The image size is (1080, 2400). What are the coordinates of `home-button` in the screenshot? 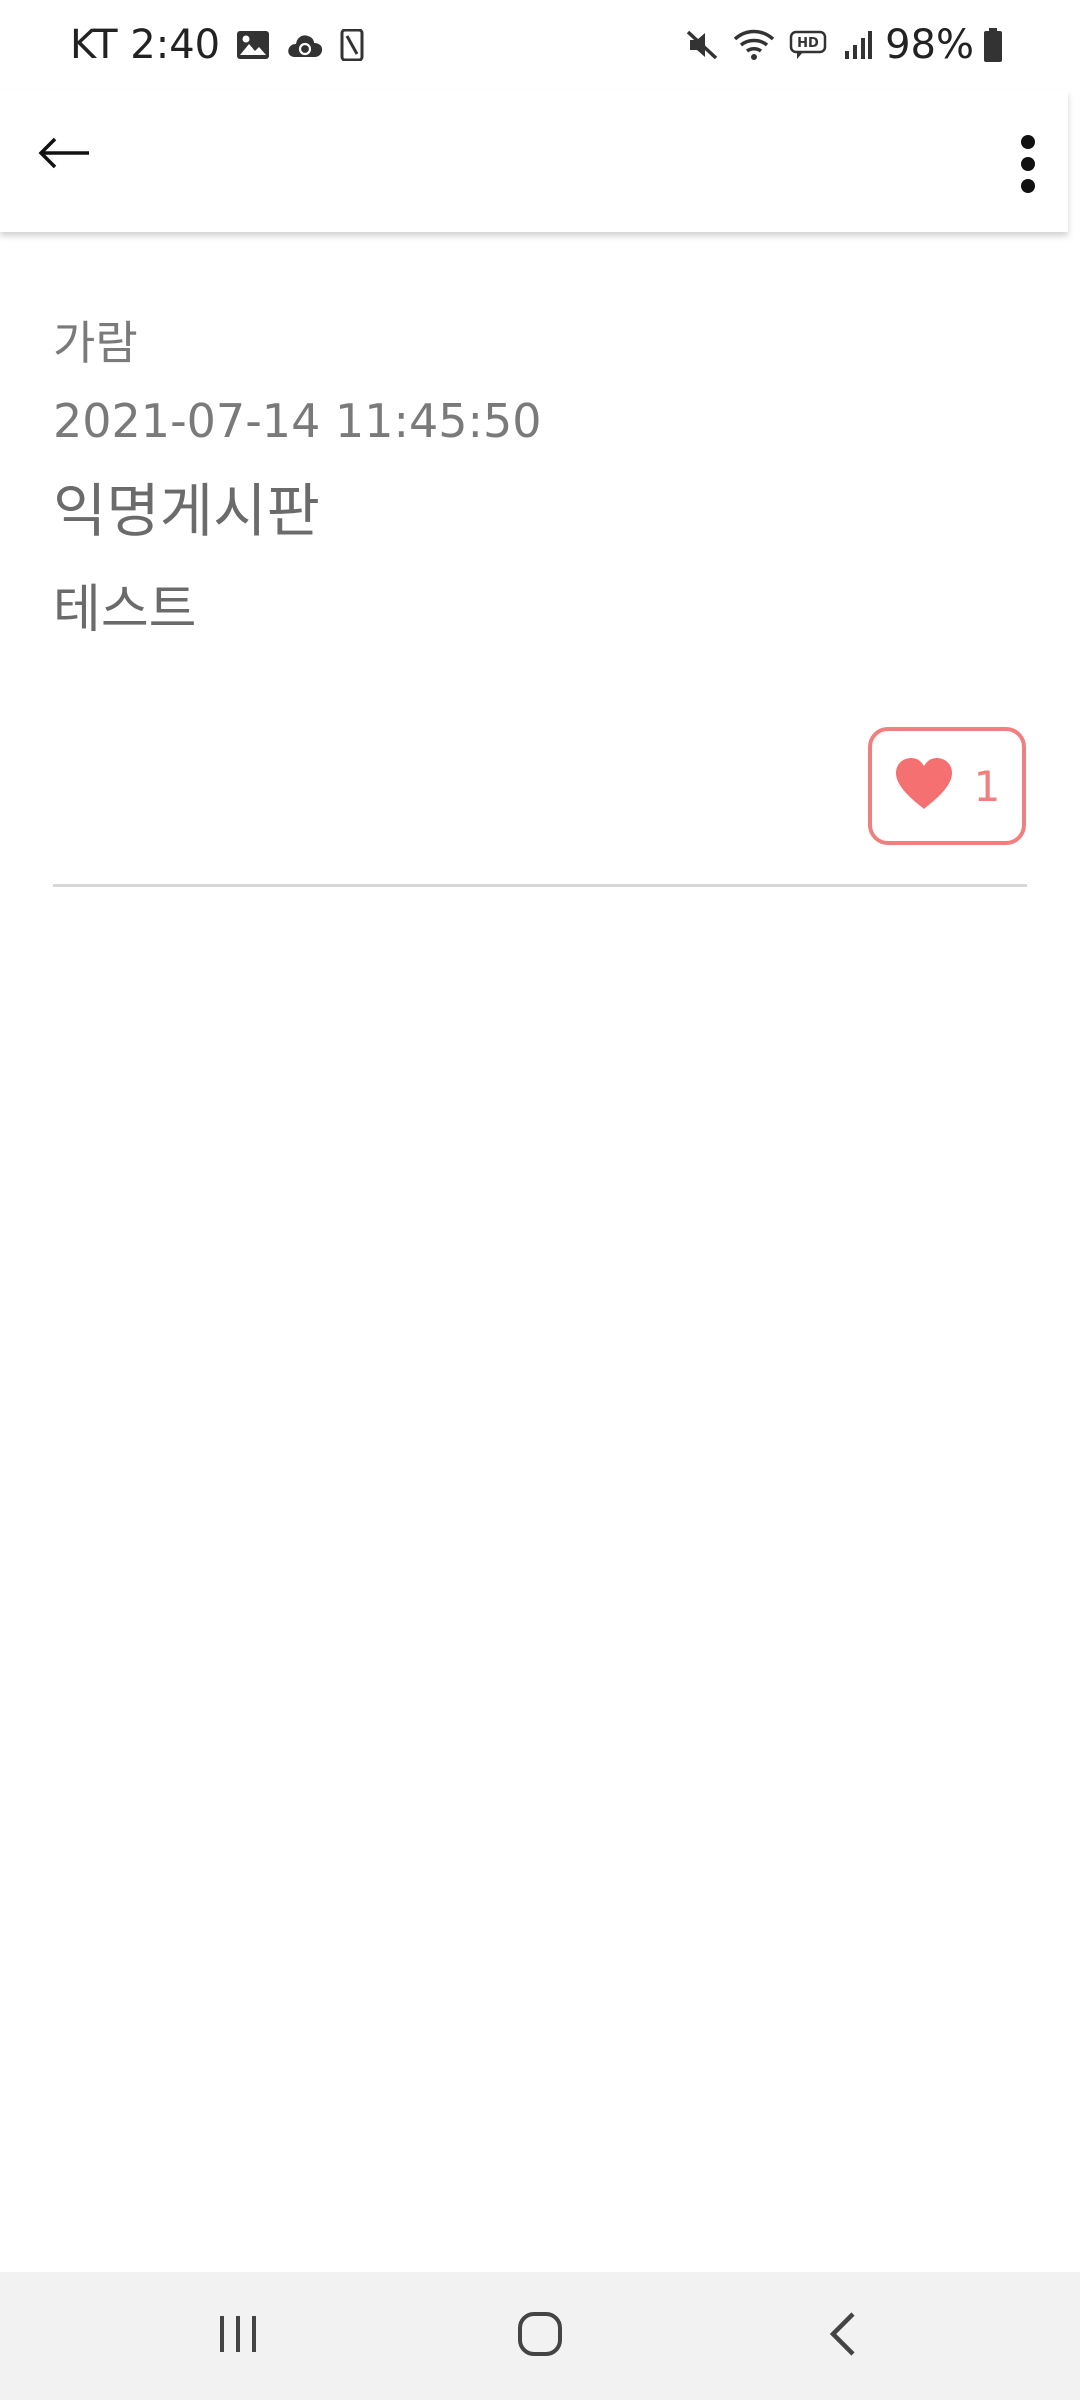 It's located at (540, 2336).